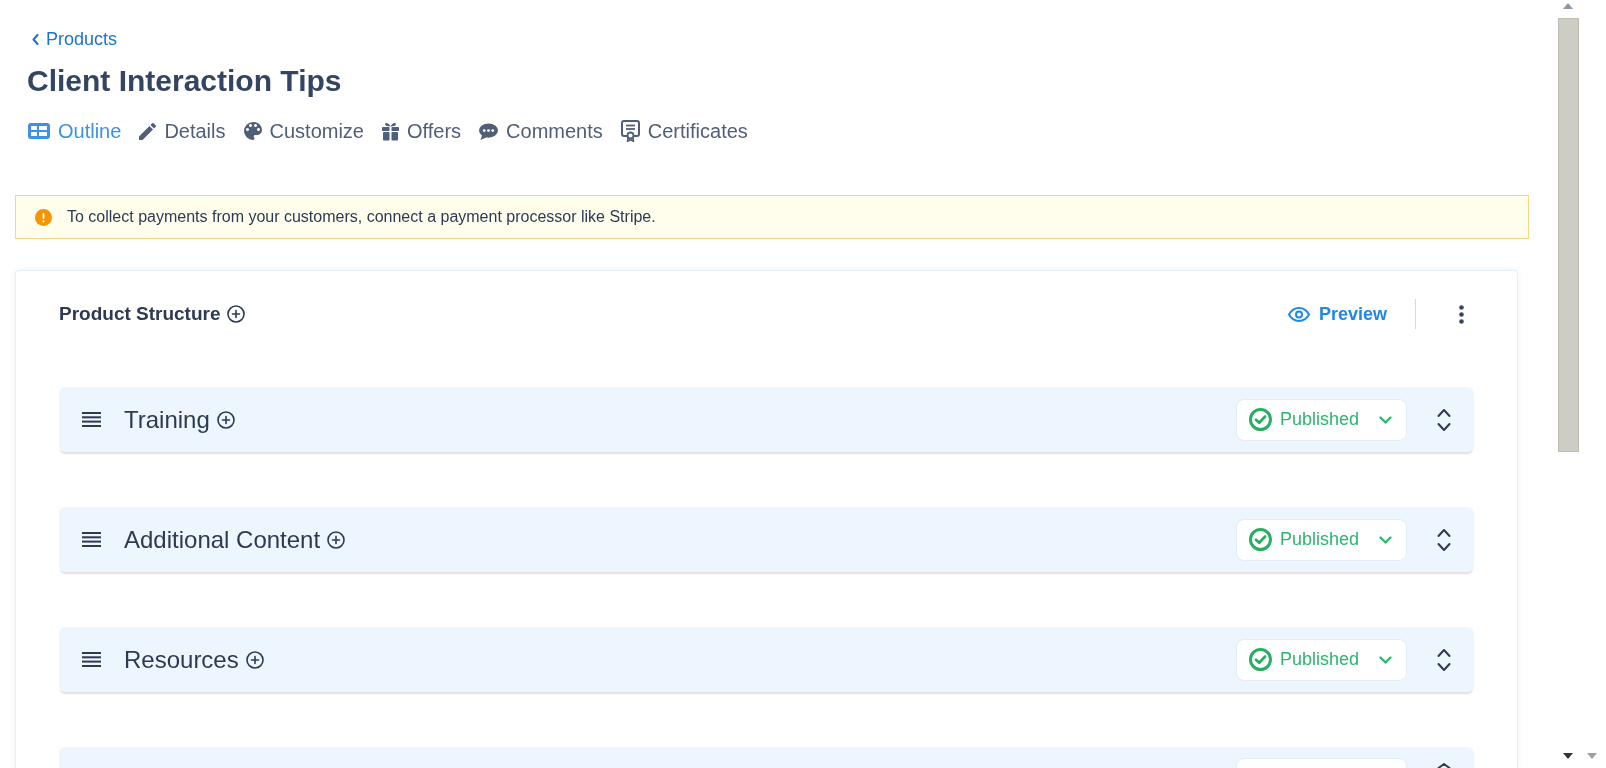 The image size is (1606, 768). What do you see at coordinates (1568, 6) in the screenshot?
I see `scroll-up-arrow-icon` at bounding box center [1568, 6].